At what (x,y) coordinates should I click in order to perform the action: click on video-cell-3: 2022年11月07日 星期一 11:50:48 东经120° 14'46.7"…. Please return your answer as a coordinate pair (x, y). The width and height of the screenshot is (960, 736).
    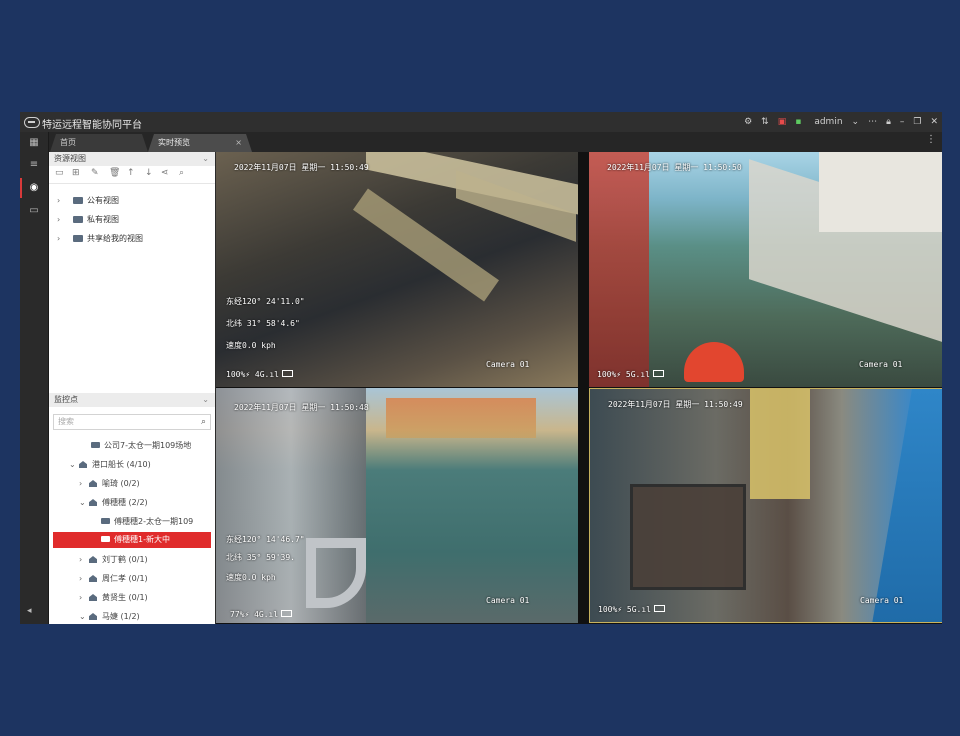
    Looking at the image, I should click on (397, 505).